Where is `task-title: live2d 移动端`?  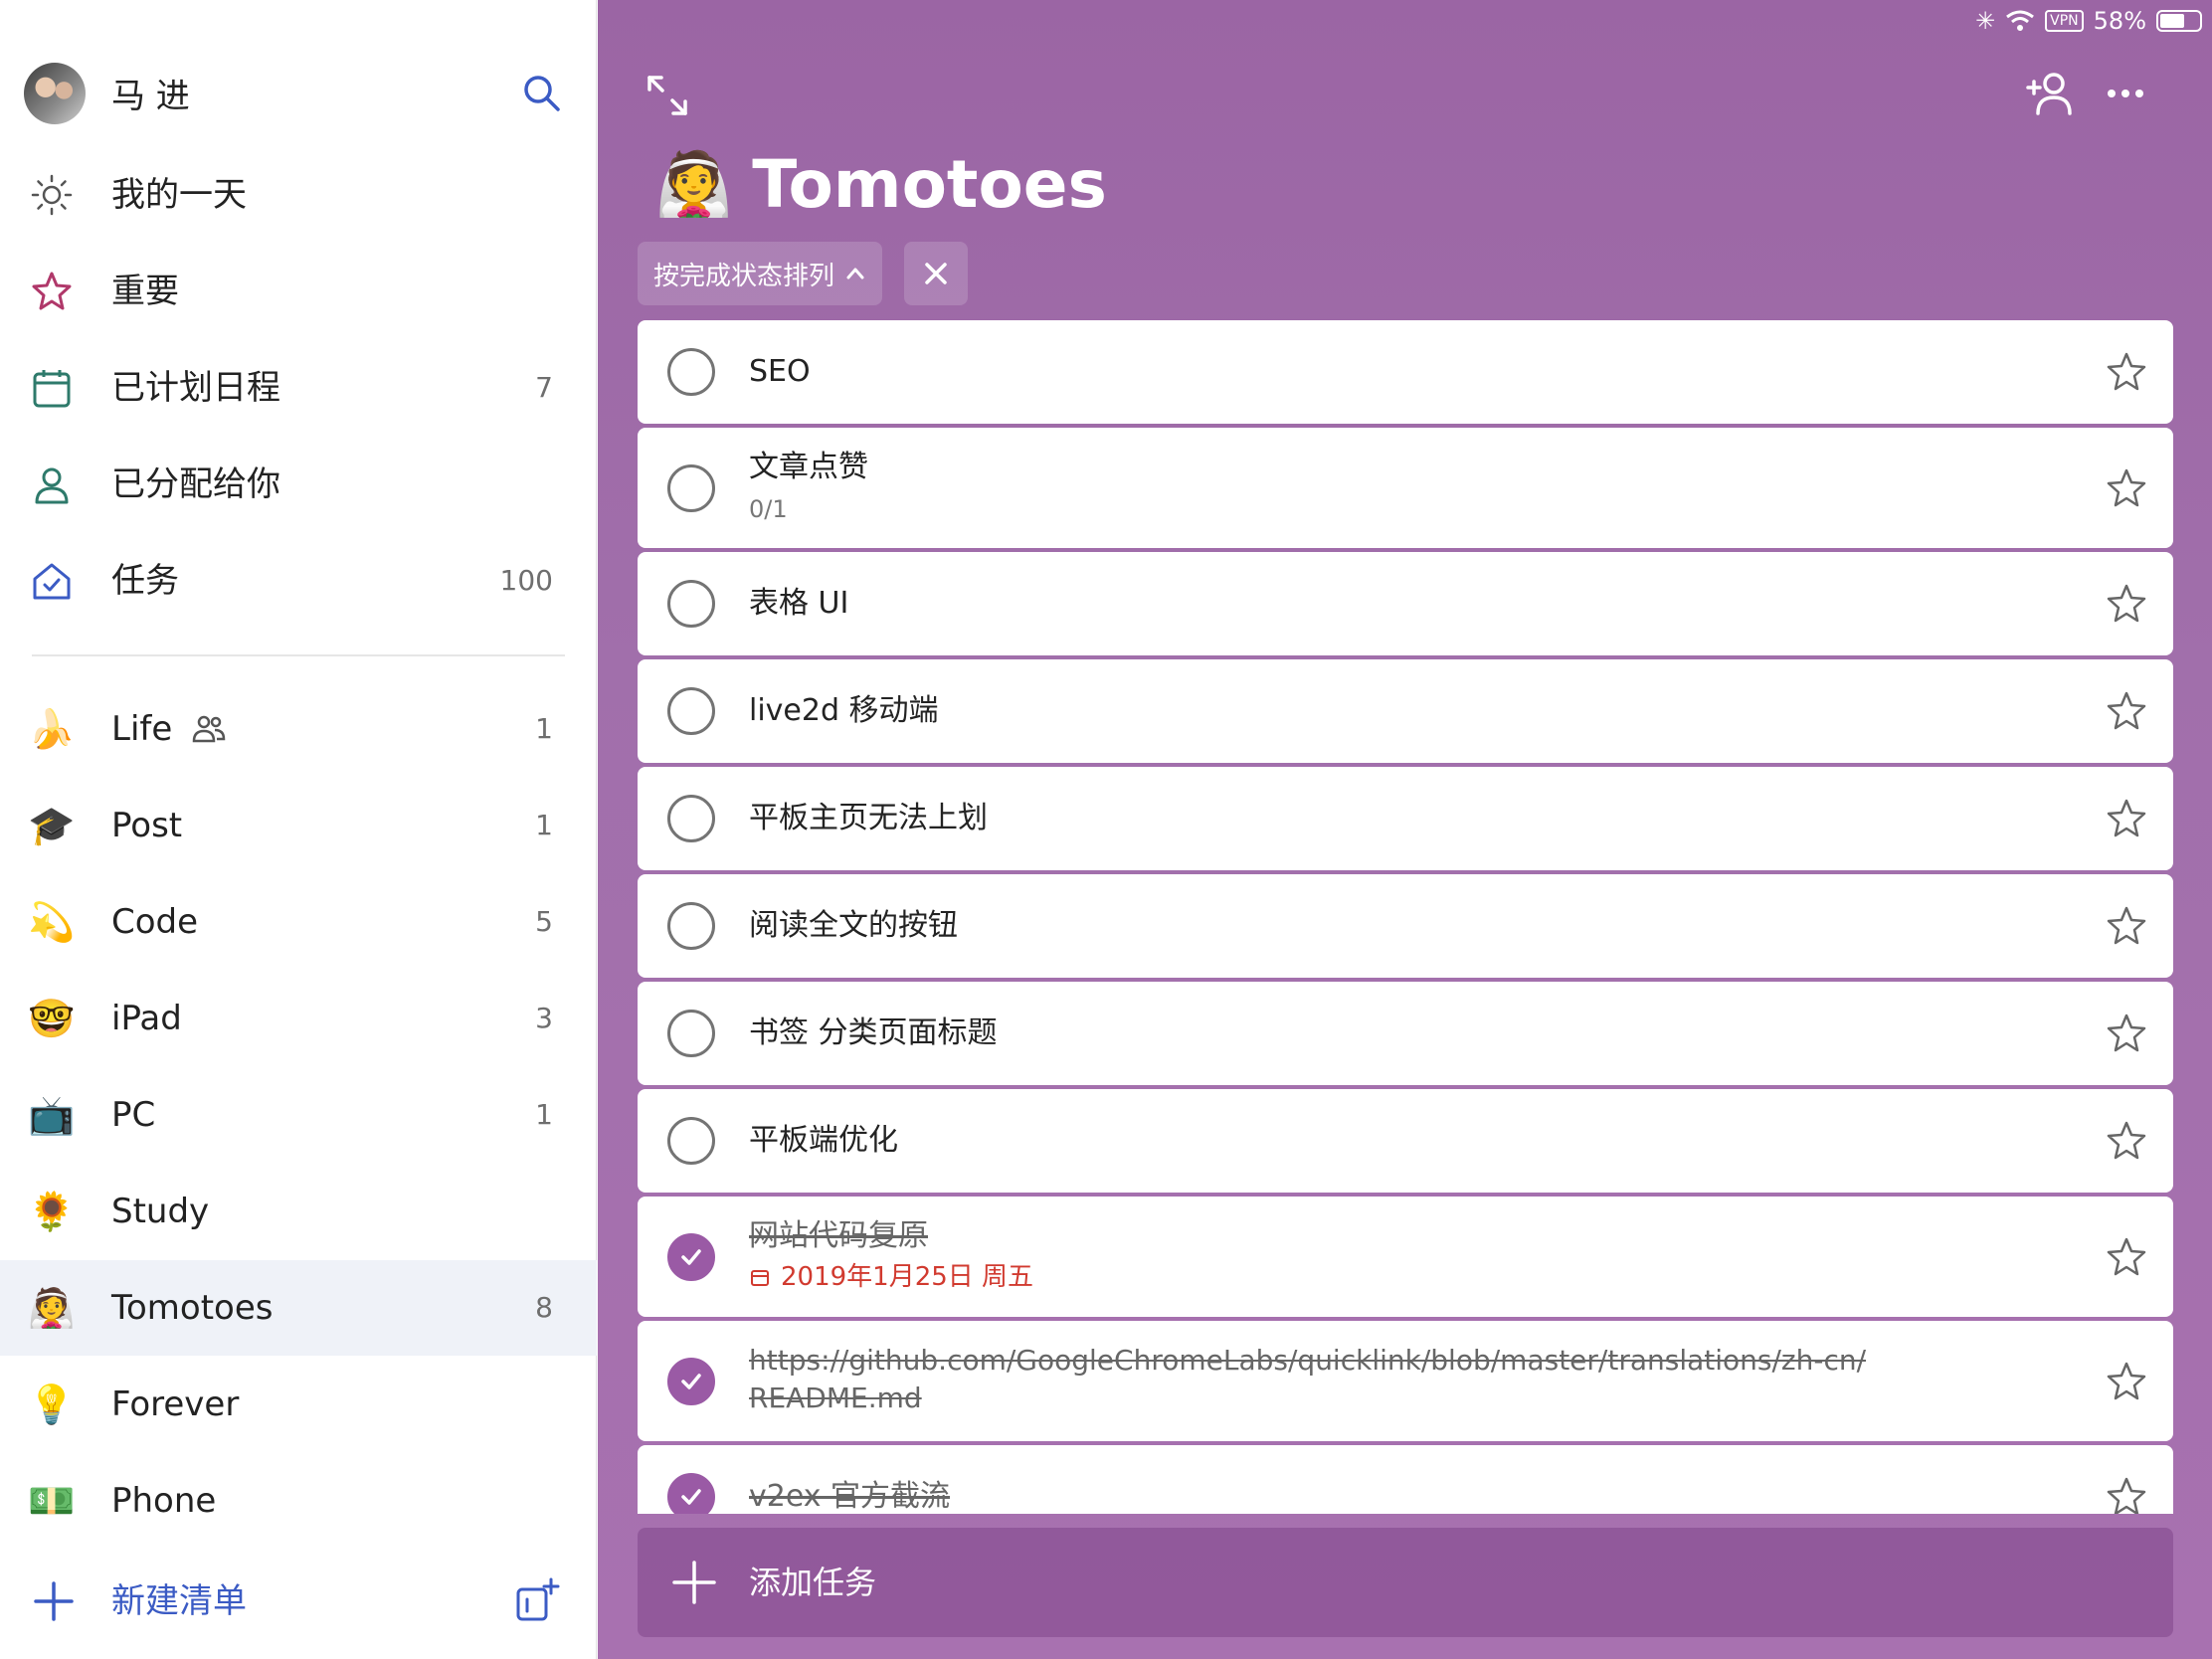
task-title: live2d 移动端 is located at coordinates (844, 710).